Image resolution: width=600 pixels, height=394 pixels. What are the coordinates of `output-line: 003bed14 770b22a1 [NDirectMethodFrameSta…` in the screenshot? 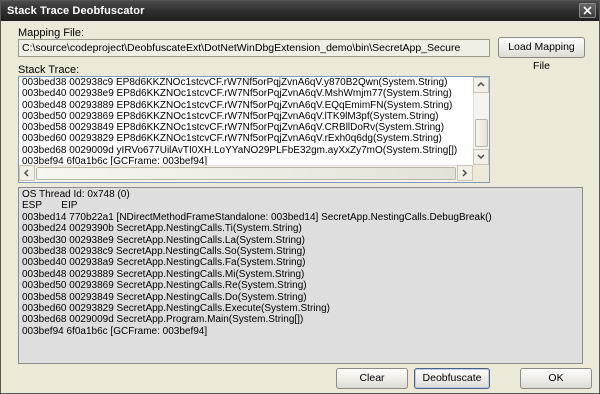 It's located at (257, 217).